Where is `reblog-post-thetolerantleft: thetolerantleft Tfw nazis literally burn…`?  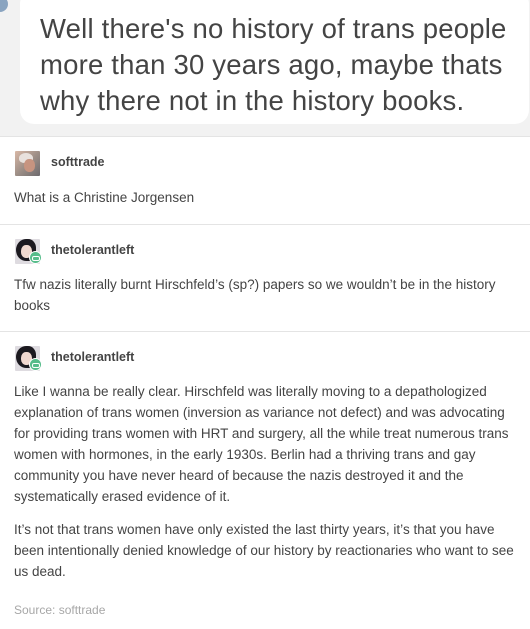
reblog-post-thetolerantleft: thetolerantleft Tfw nazis literally burn… is located at coordinates (265, 277).